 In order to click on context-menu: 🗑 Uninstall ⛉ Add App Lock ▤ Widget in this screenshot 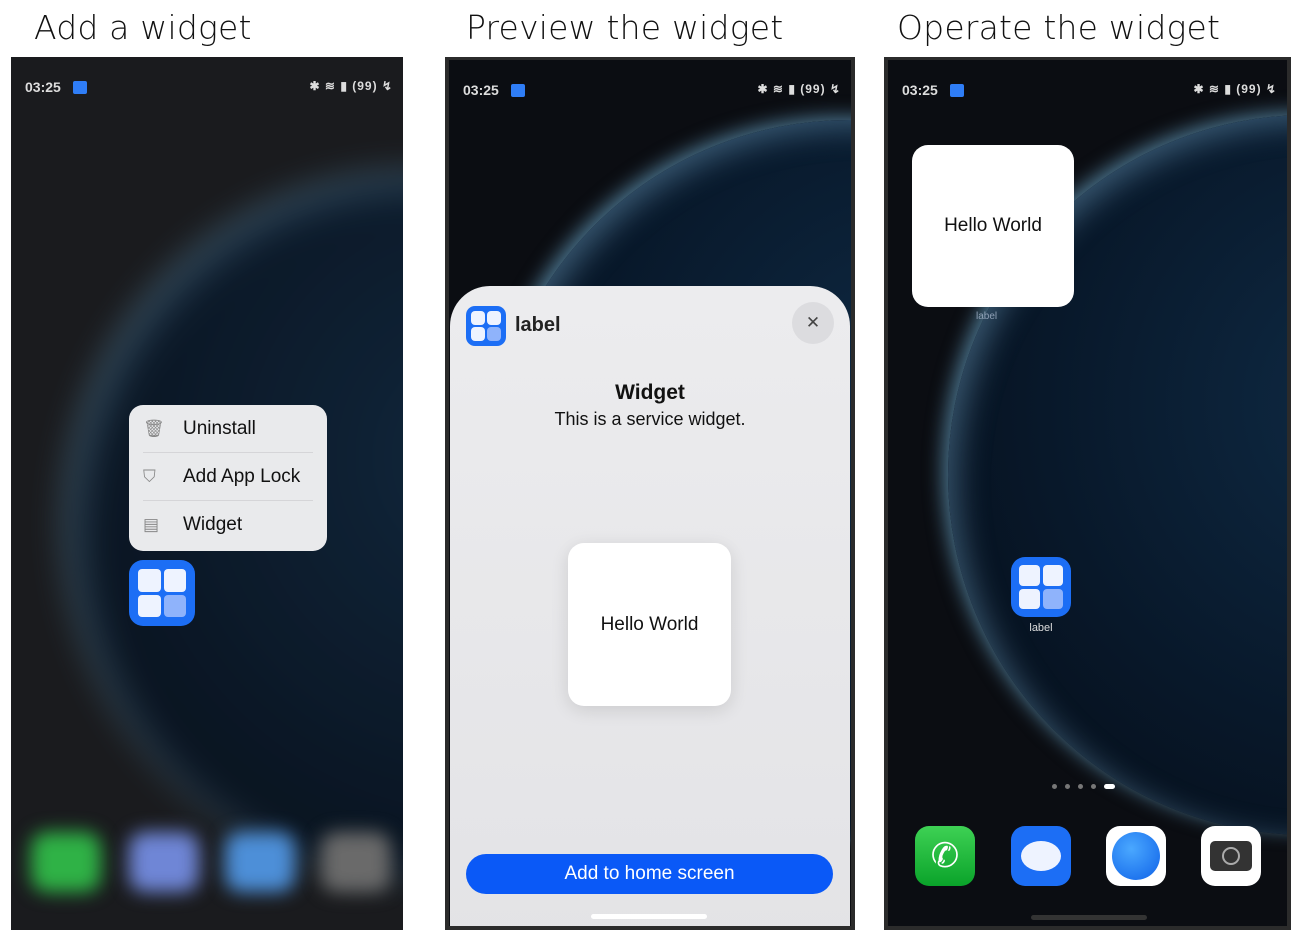, I will do `click(228, 478)`.